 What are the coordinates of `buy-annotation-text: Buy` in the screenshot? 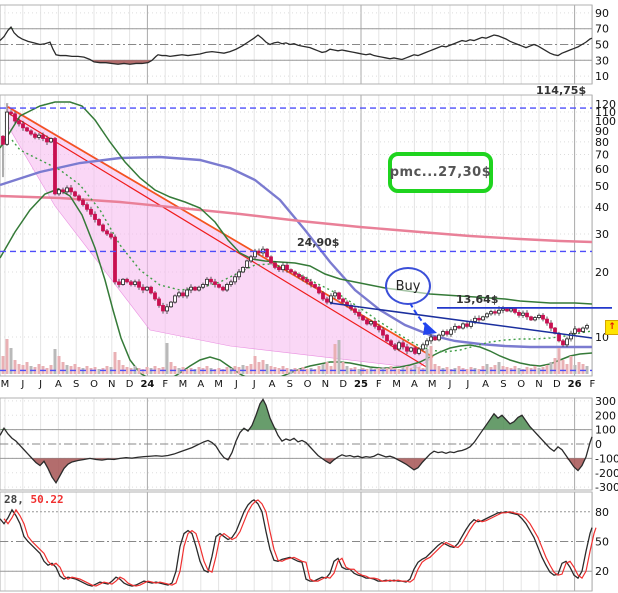 It's located at (408, 286).